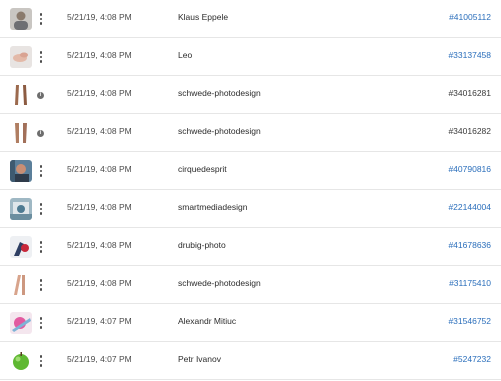  Describe the element at coordinates (185, 55) in the screenshot. I see `author-name: Leo` at that location.